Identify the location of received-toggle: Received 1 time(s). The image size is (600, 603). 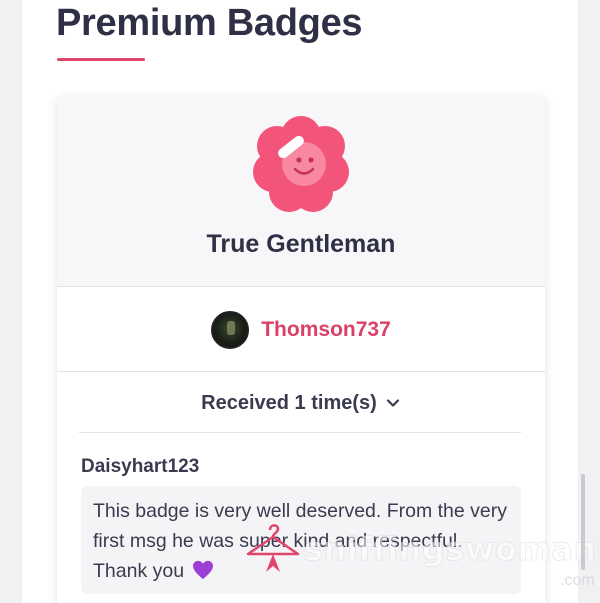
(301, 403).